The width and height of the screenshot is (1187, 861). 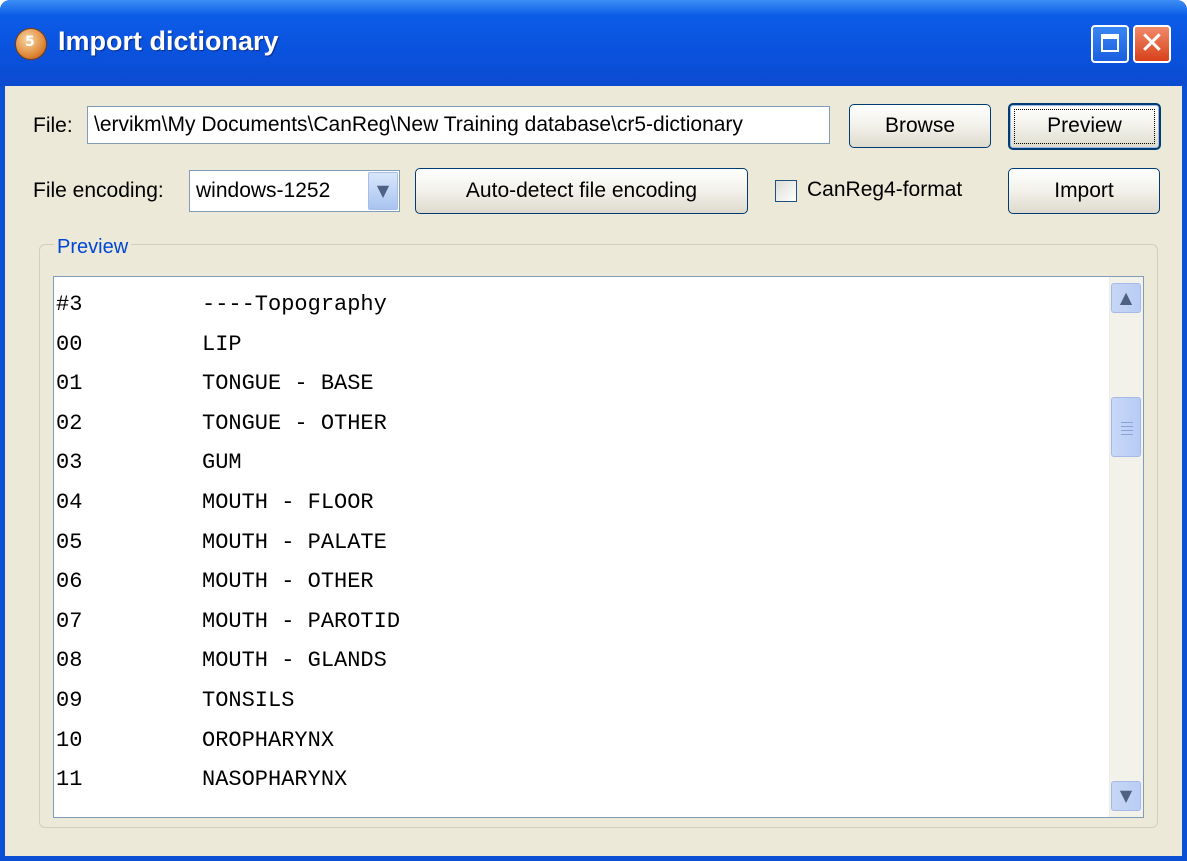 I want to click on dictionary-description: TONGUE - BASE, so click(x=288, y=384).